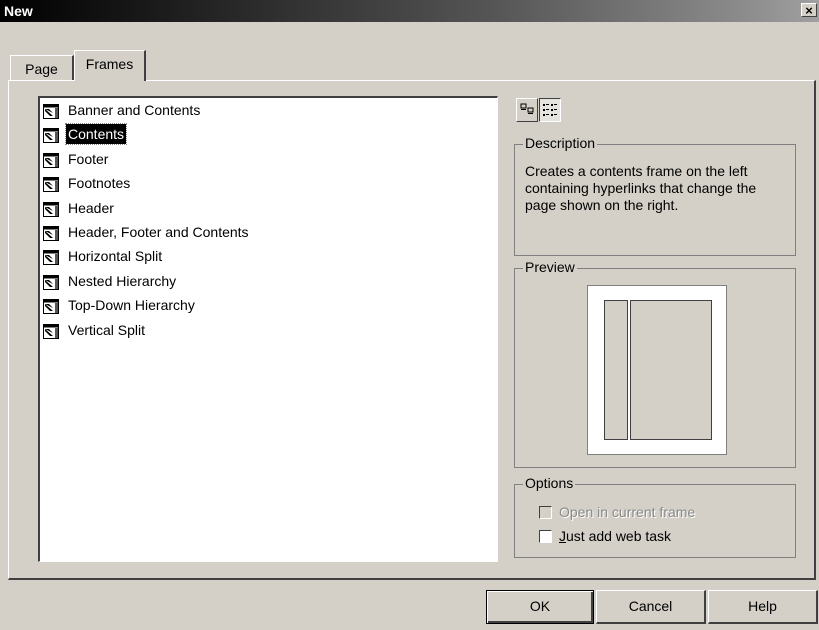 This screenshot has height=630, width=819. Describe the element at coordinates (88, 158) in the screenshot. I see `list-item-label: Footer` at that location.